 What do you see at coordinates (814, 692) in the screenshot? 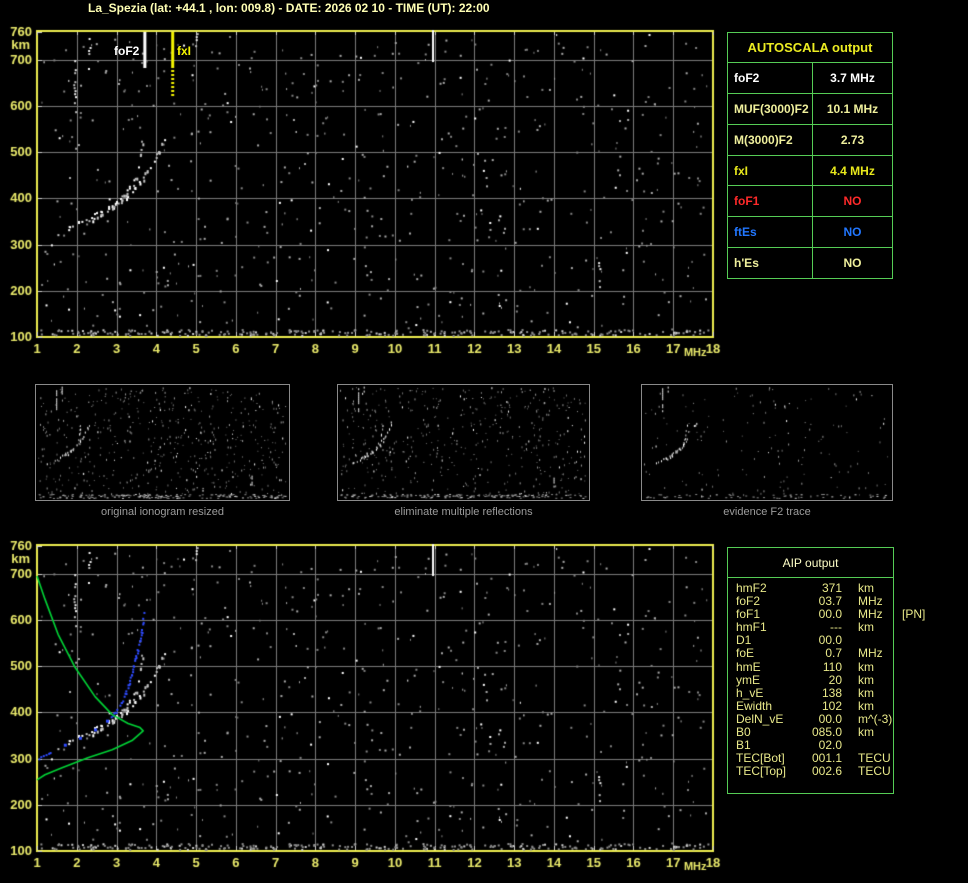
I see `aip-row-hve: h_vE 138 km` at bounding box center [814, 692].